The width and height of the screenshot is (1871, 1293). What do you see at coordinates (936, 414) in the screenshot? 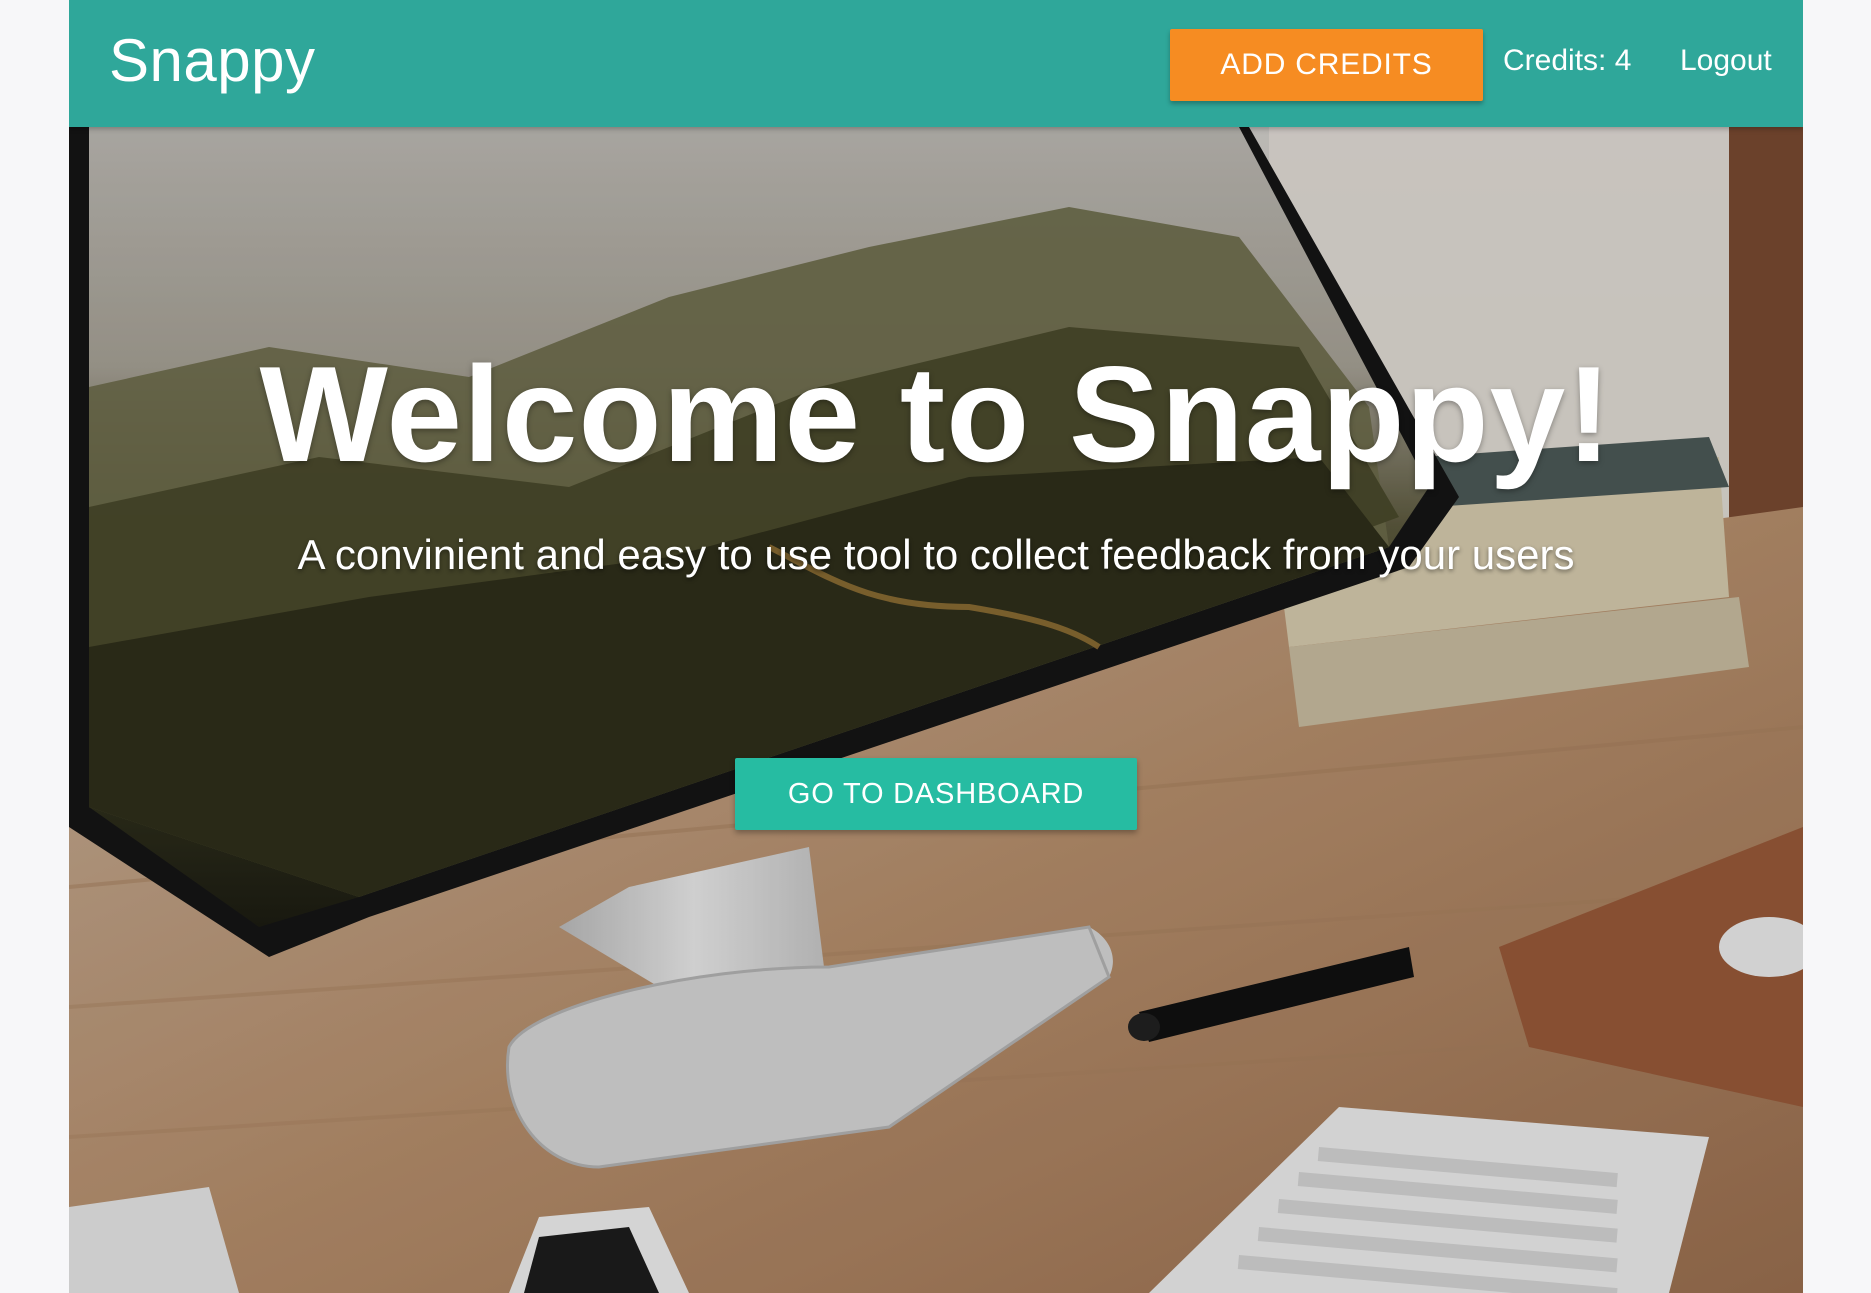
I see `hero-title: Welcome to Snappy!` at bounding box center [936, 414].